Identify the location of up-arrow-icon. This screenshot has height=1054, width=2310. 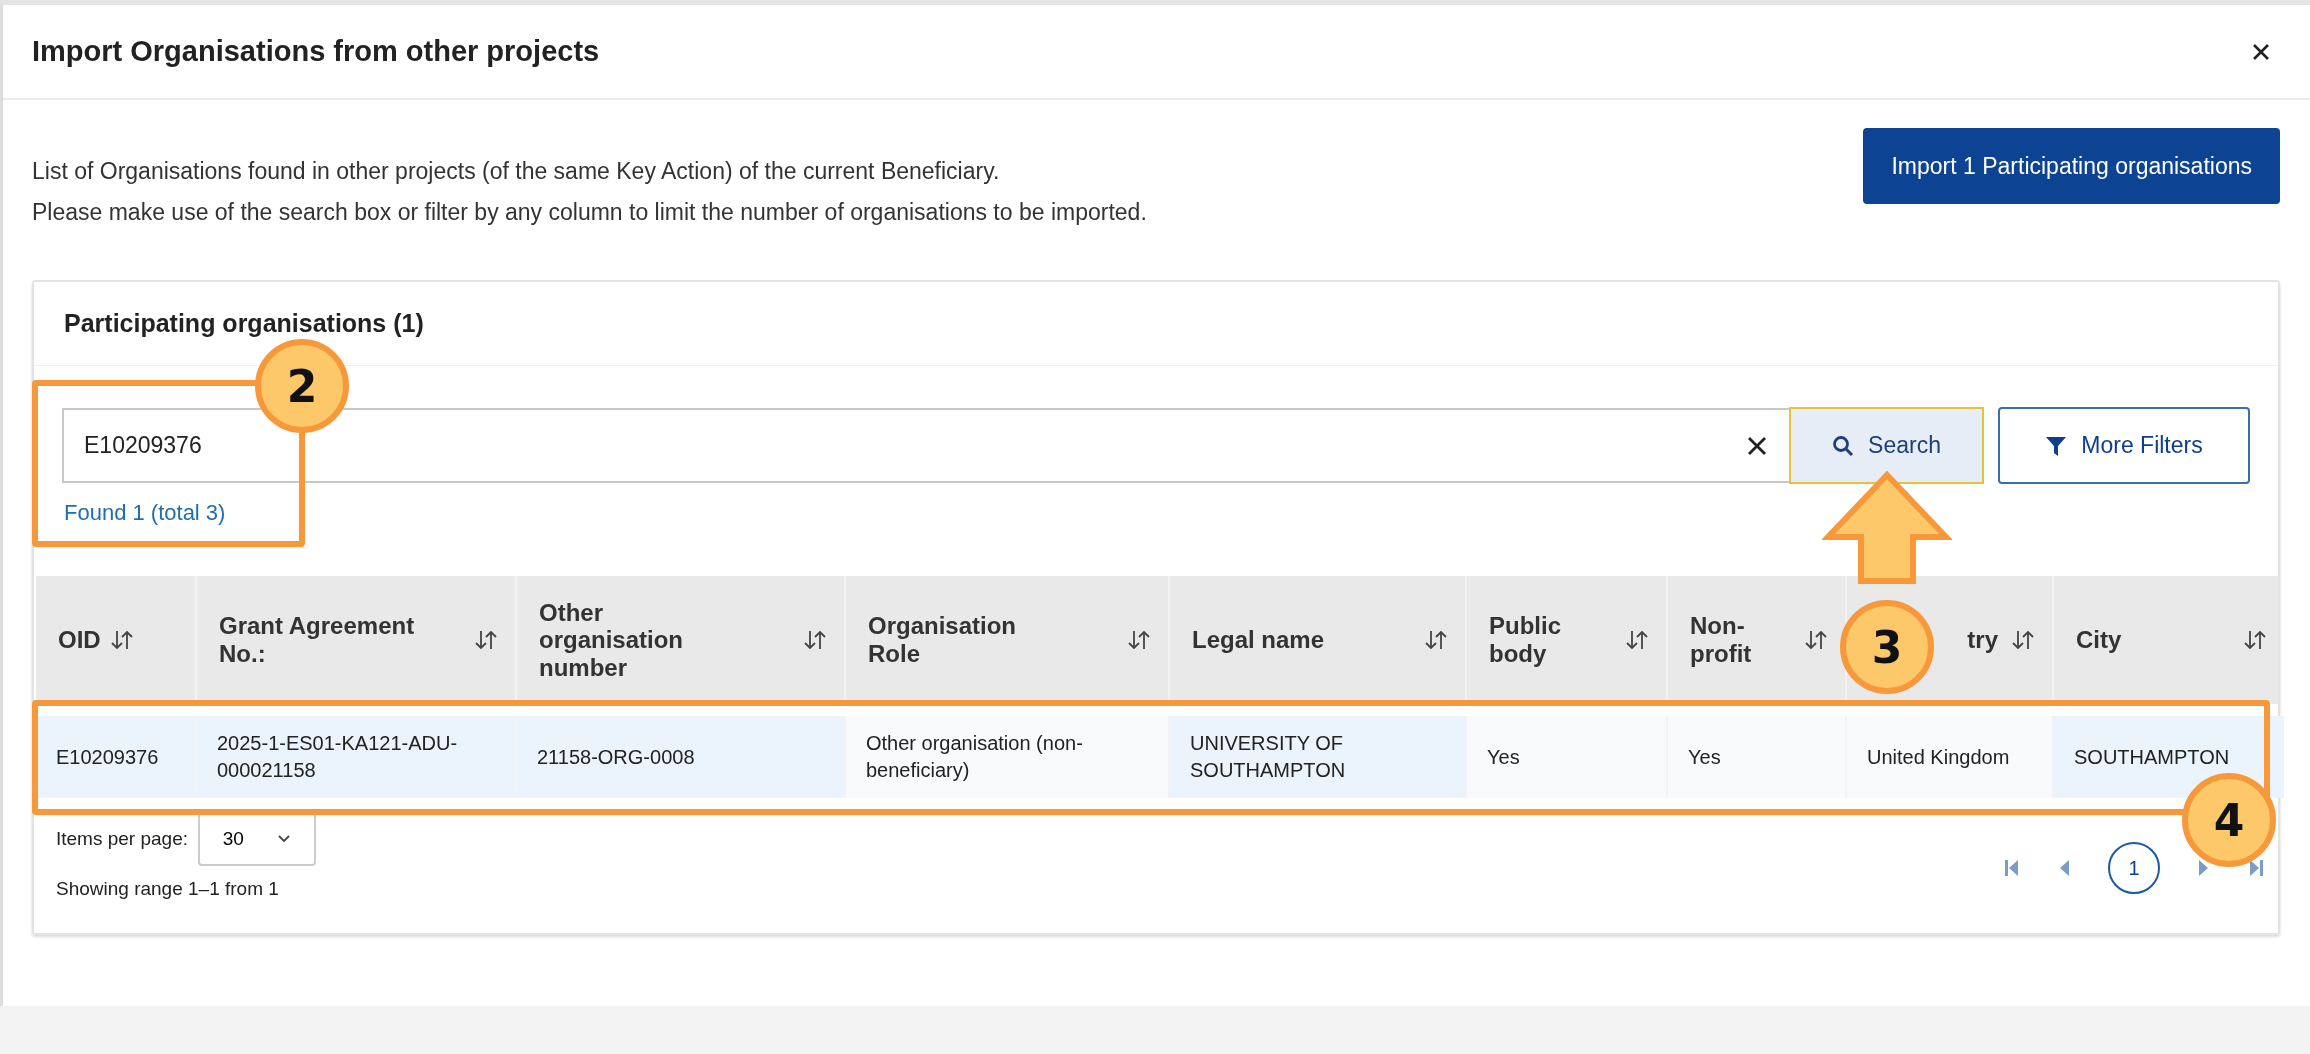
(1887, 527).